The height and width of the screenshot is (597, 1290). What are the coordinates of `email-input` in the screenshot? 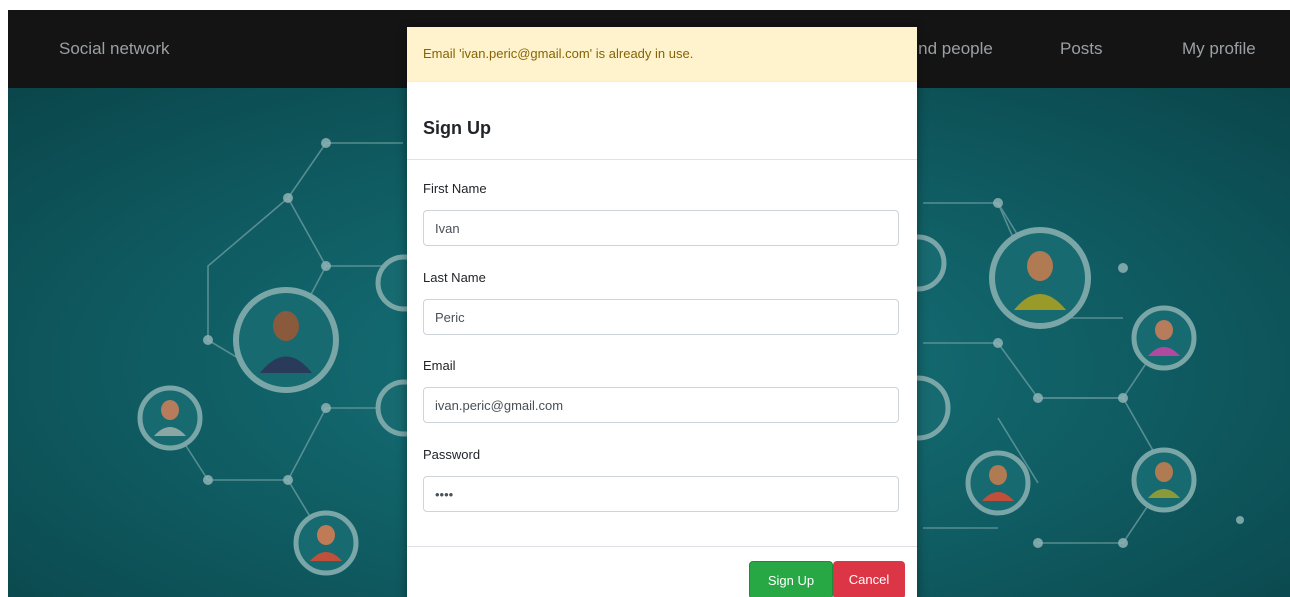 It's located at (661, 405).